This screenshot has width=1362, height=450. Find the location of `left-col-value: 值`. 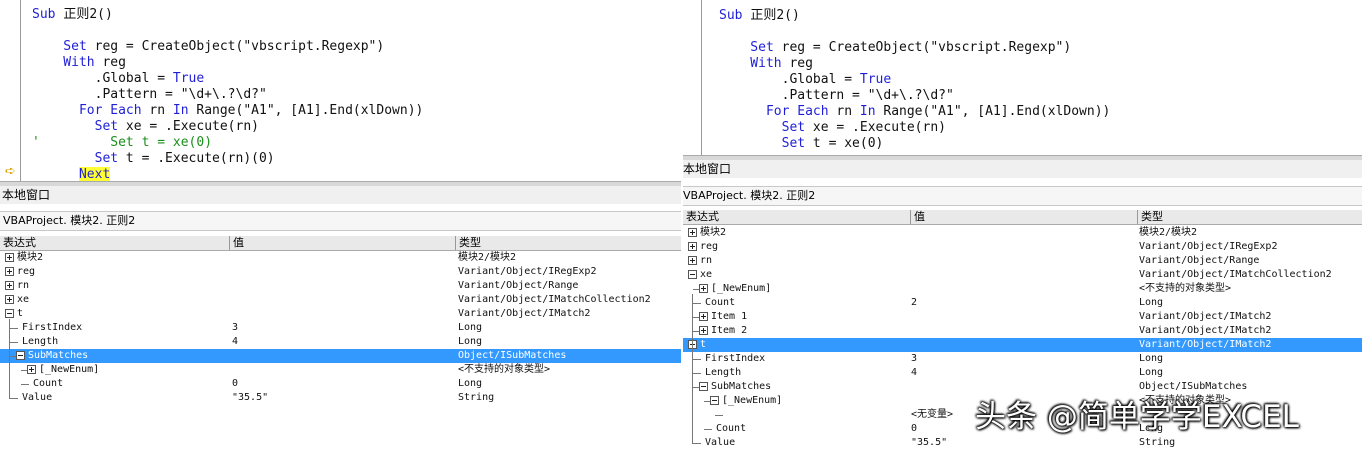

left-col-value: 值 is located at coordinates (343, 243).